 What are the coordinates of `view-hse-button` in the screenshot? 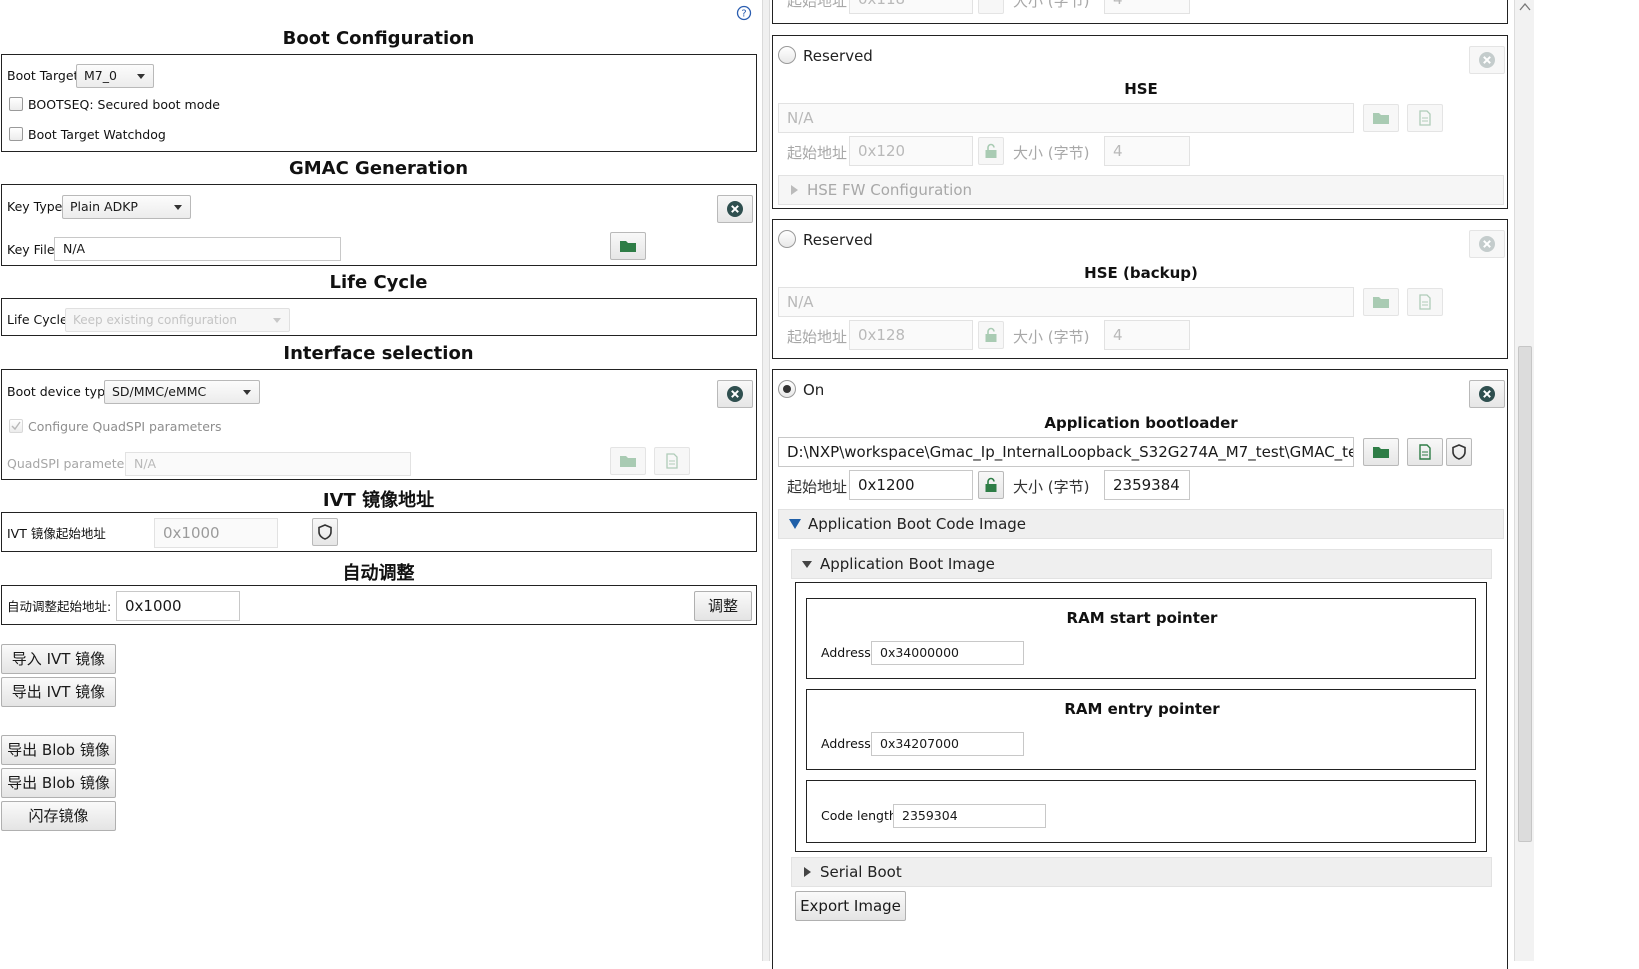 It's located at (1425, 118).